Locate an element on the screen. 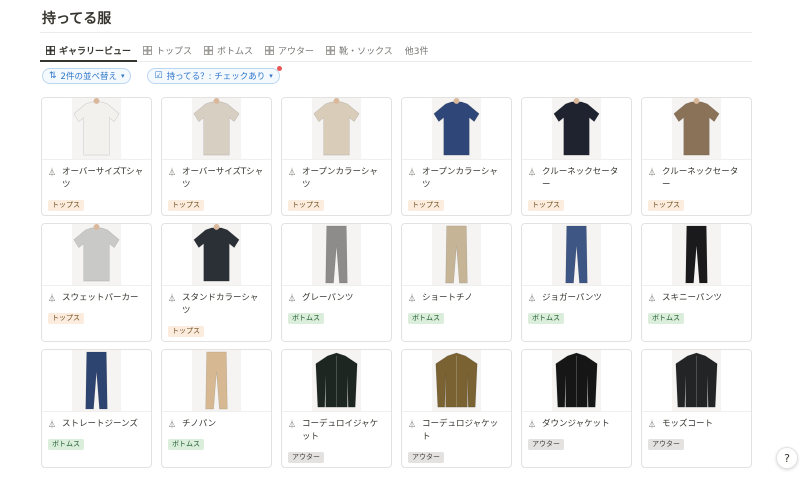 This screenshot has height=477, width=800. gallery-card: ⏃ グレーパンツ ボトムス is located at coordinates (336, 282).